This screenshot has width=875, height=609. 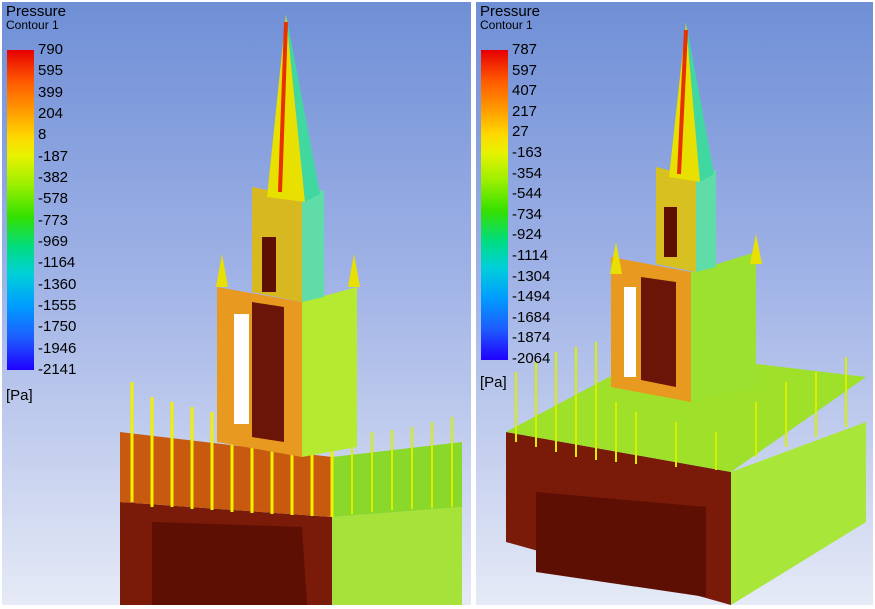 What do you see at coordinates (397, 556) in the screenshot?
I see `base-side-face` at bounding box center [397, 556].